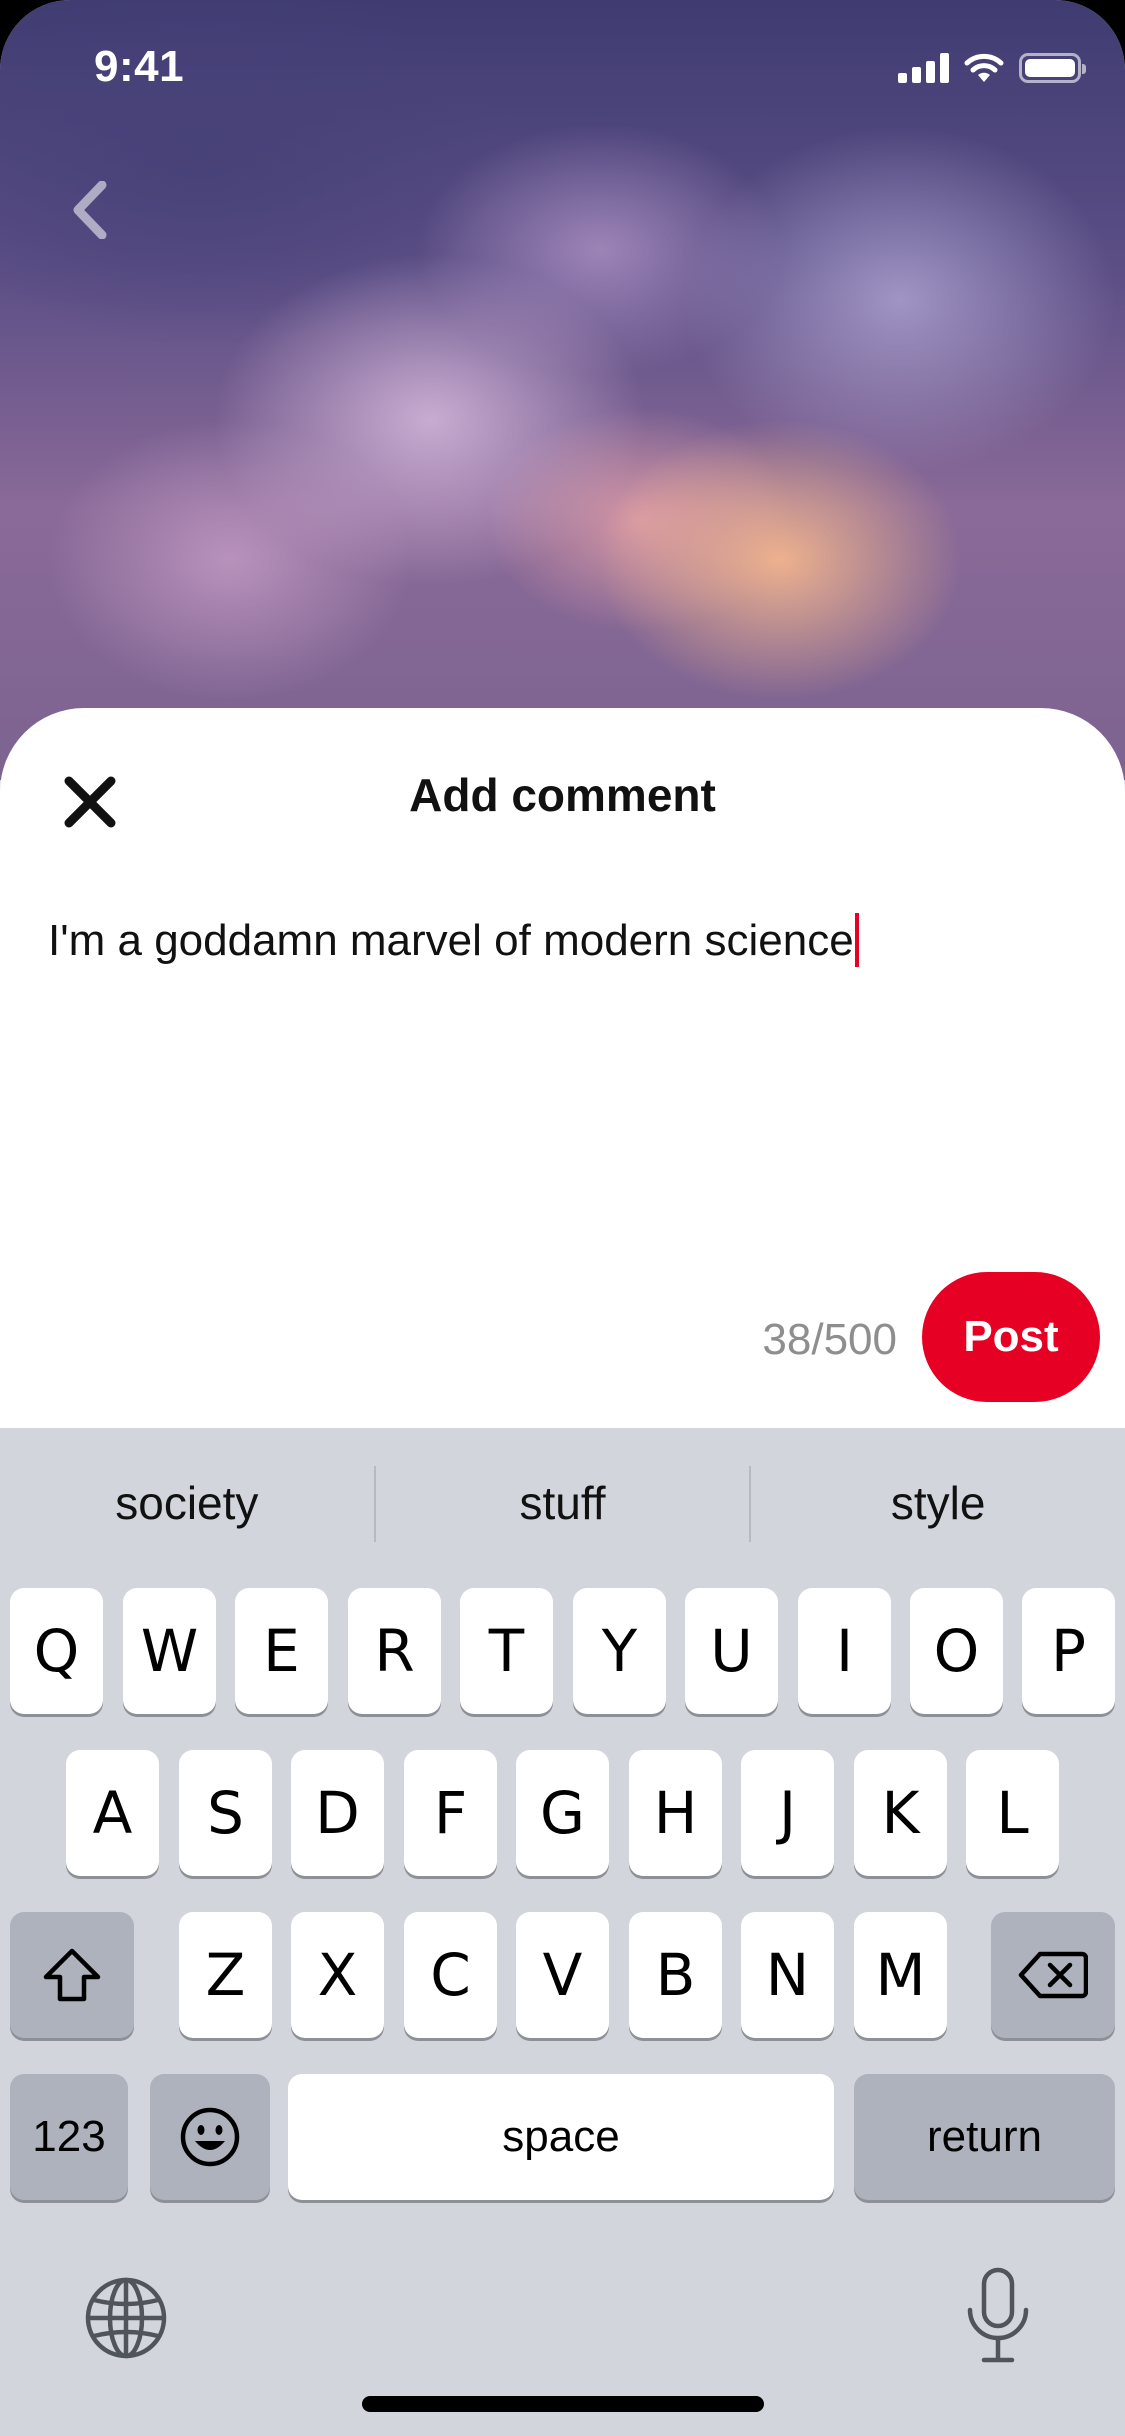 This screenshot has height=2436, width=1125. I want to click on chevron-left-icon, so click(90, 210).